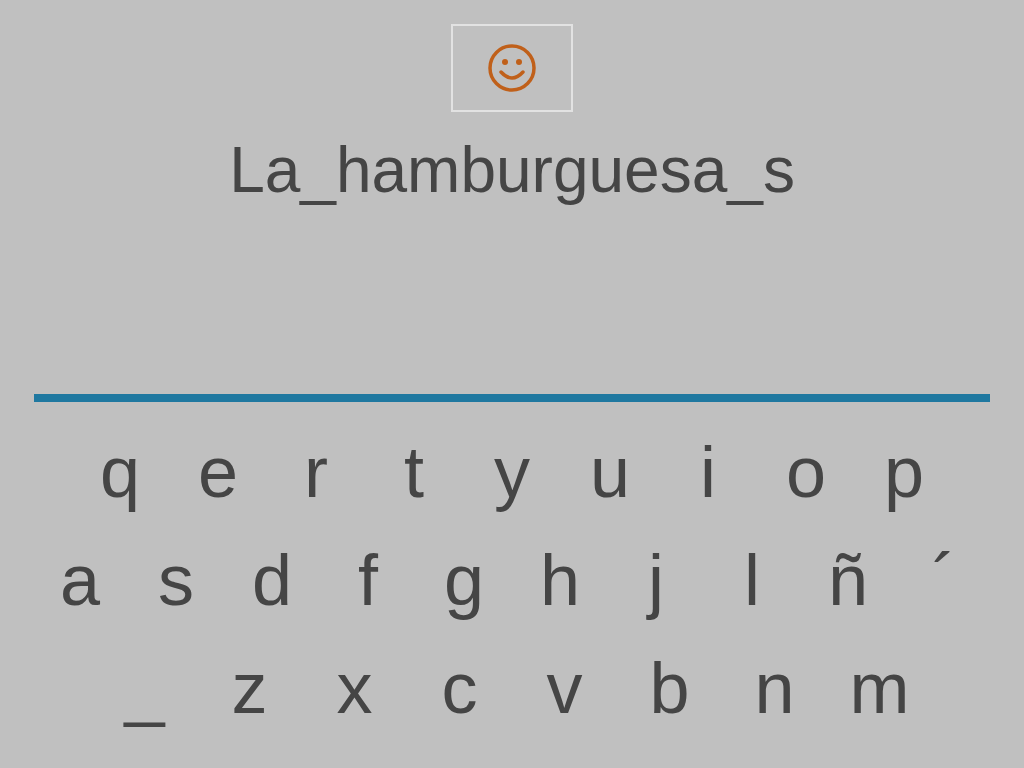 The width and height of the screenshot is (1024, 768). I want to click on letter-key: h, so click(560, 580).